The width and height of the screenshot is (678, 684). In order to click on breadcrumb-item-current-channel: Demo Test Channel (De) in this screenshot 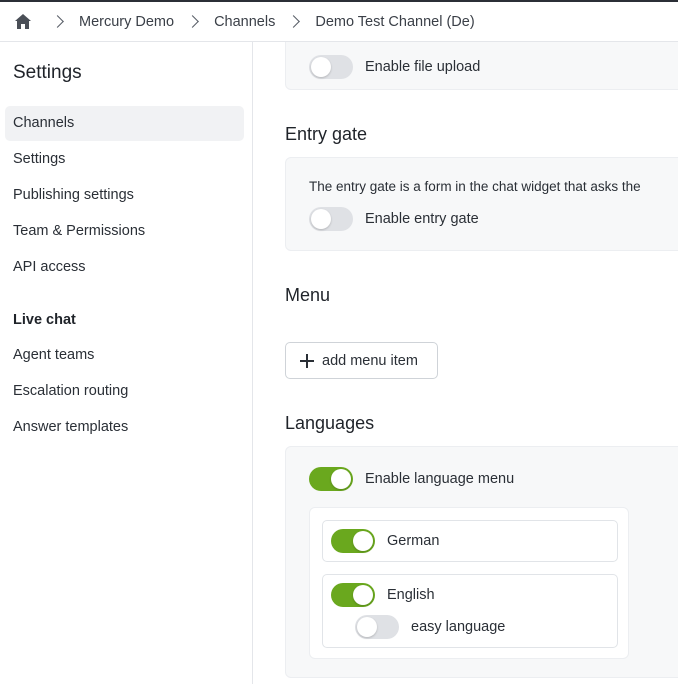, I will do `click(395, 21)`.